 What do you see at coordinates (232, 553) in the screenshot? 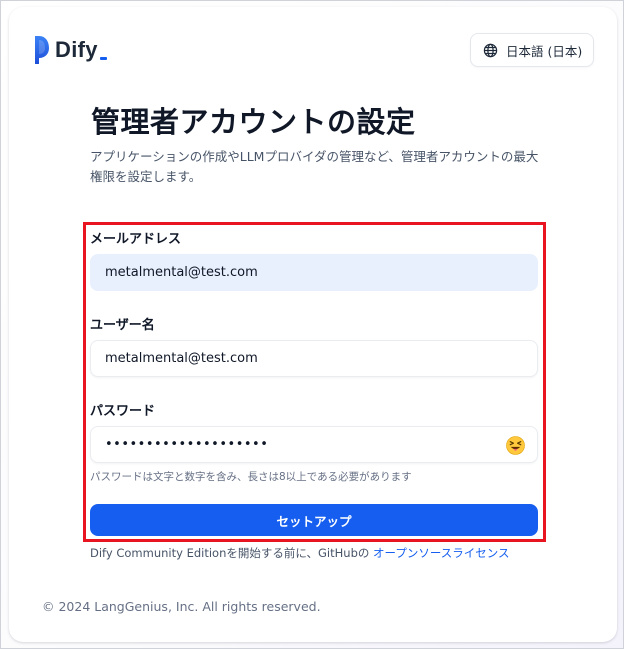
I see `license-notice-text: Dify Community Editionを開始する前に、GitHubの` at bounding box center [232, 553].